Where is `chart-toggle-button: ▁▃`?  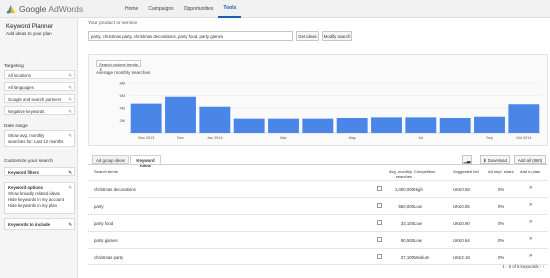
chart-toggle-button: ▁▃ is located at coordinates (467, 159).